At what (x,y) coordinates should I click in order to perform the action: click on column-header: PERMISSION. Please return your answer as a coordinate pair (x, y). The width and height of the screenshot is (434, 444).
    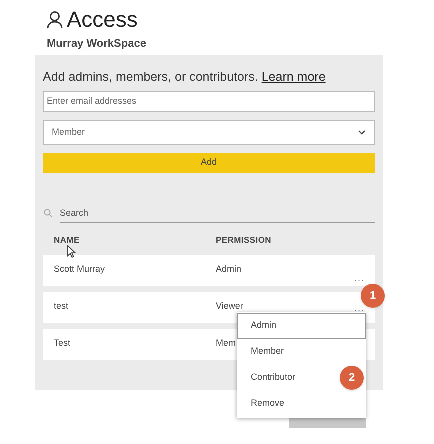
    Looking at the image, I should click on (244, 240).